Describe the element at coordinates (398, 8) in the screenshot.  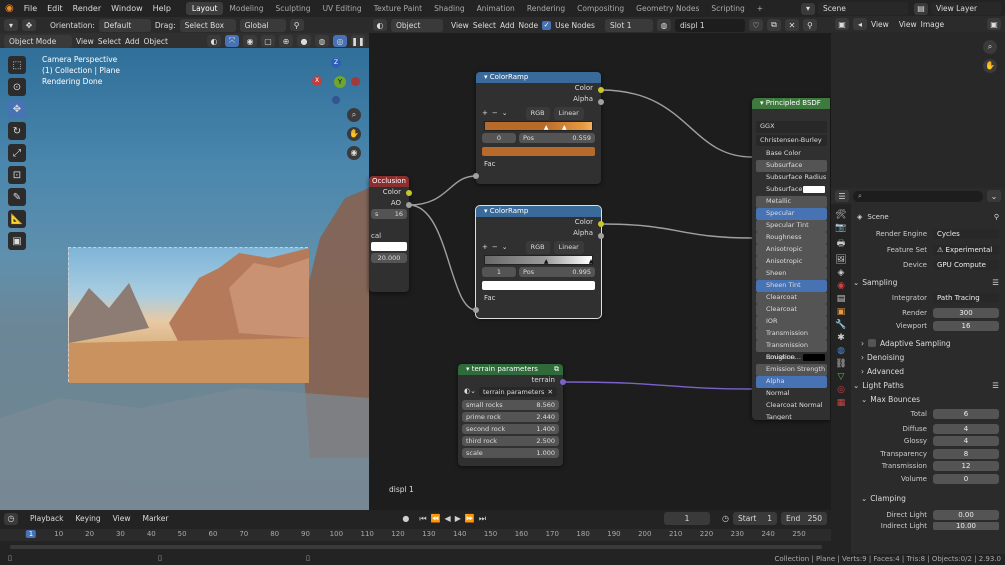
I see `tab-texture-paint: Texture Paint` at that location.